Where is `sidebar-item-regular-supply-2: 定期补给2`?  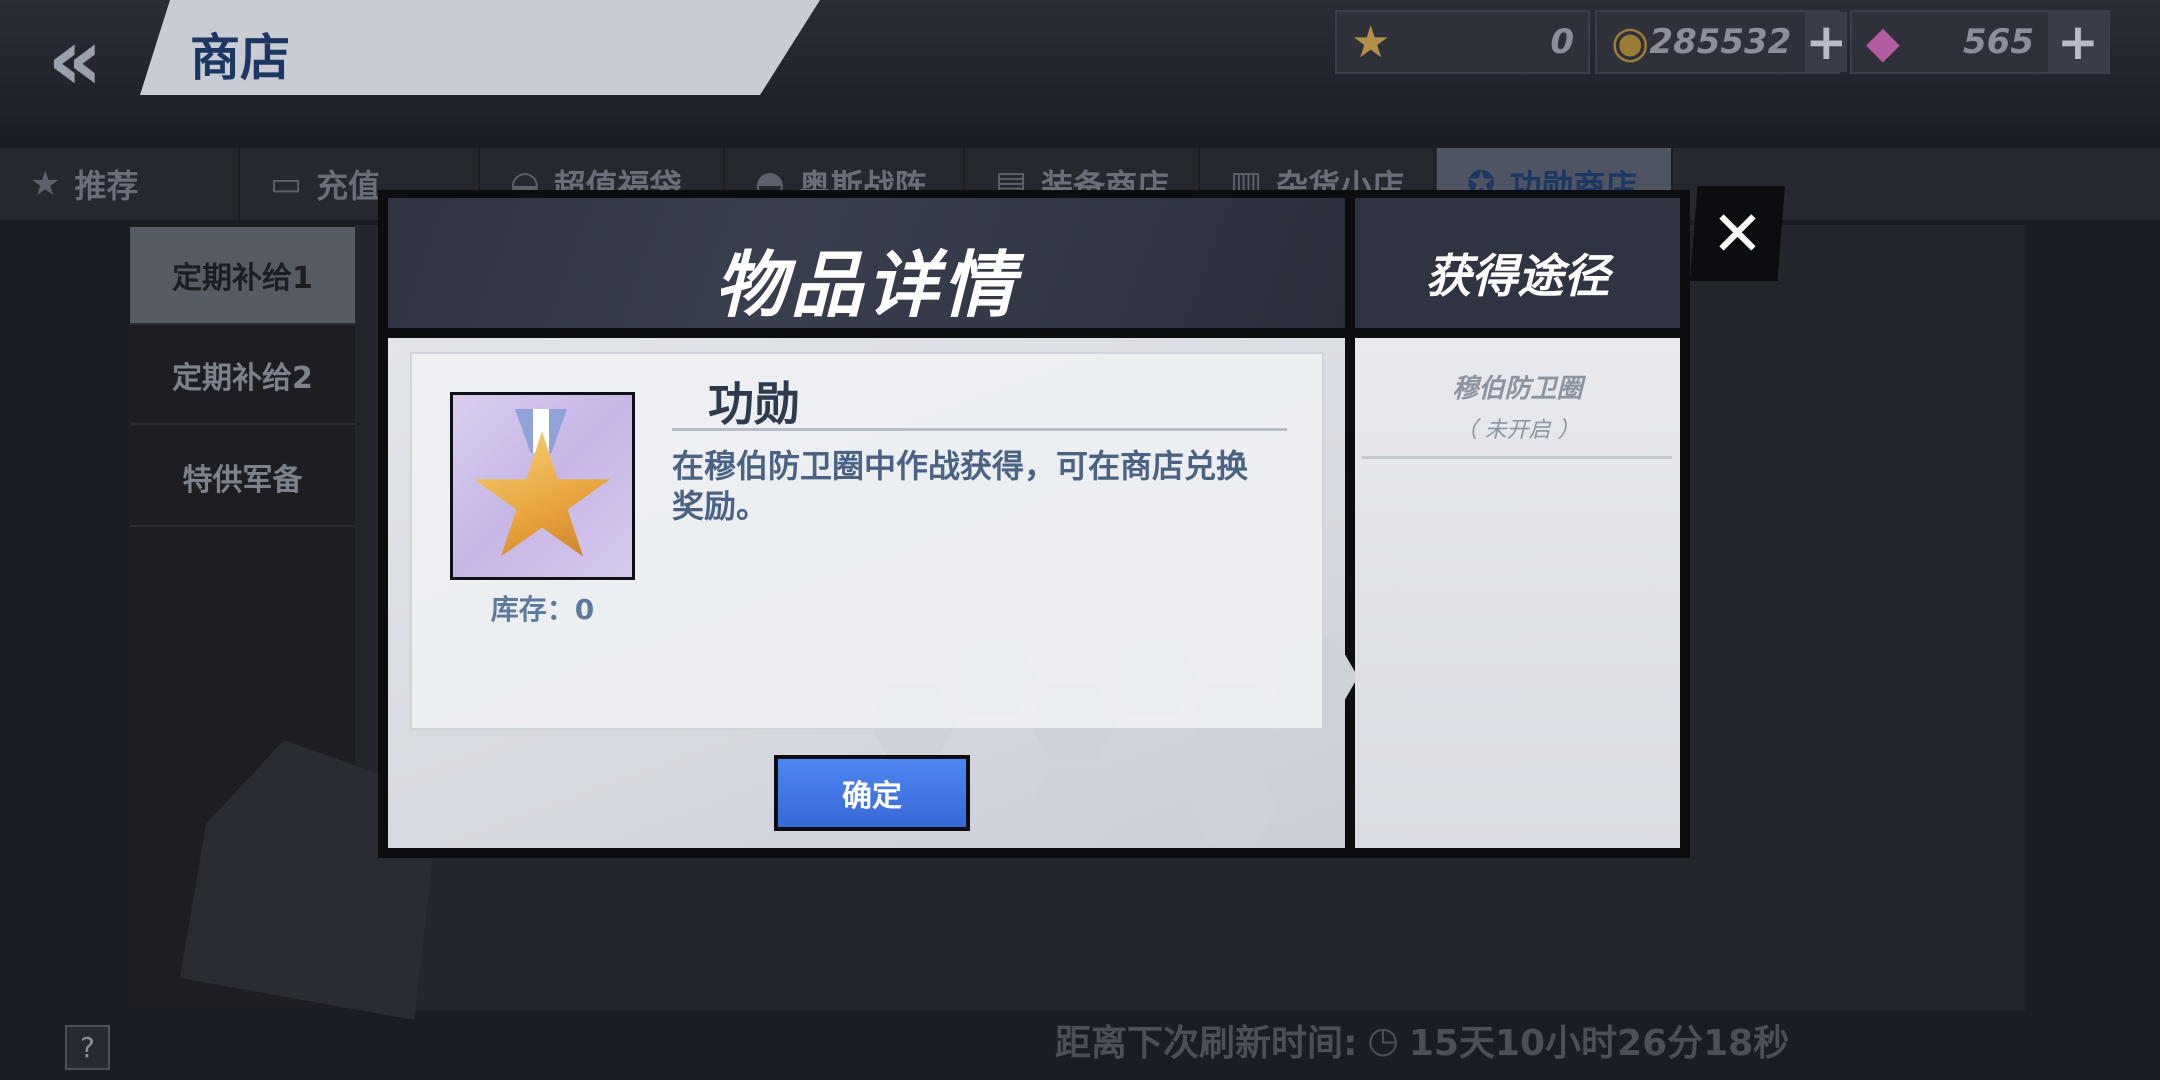 sidebar-item-regular-supply-2: 定期补给2 is located at coordinates (242, 376).